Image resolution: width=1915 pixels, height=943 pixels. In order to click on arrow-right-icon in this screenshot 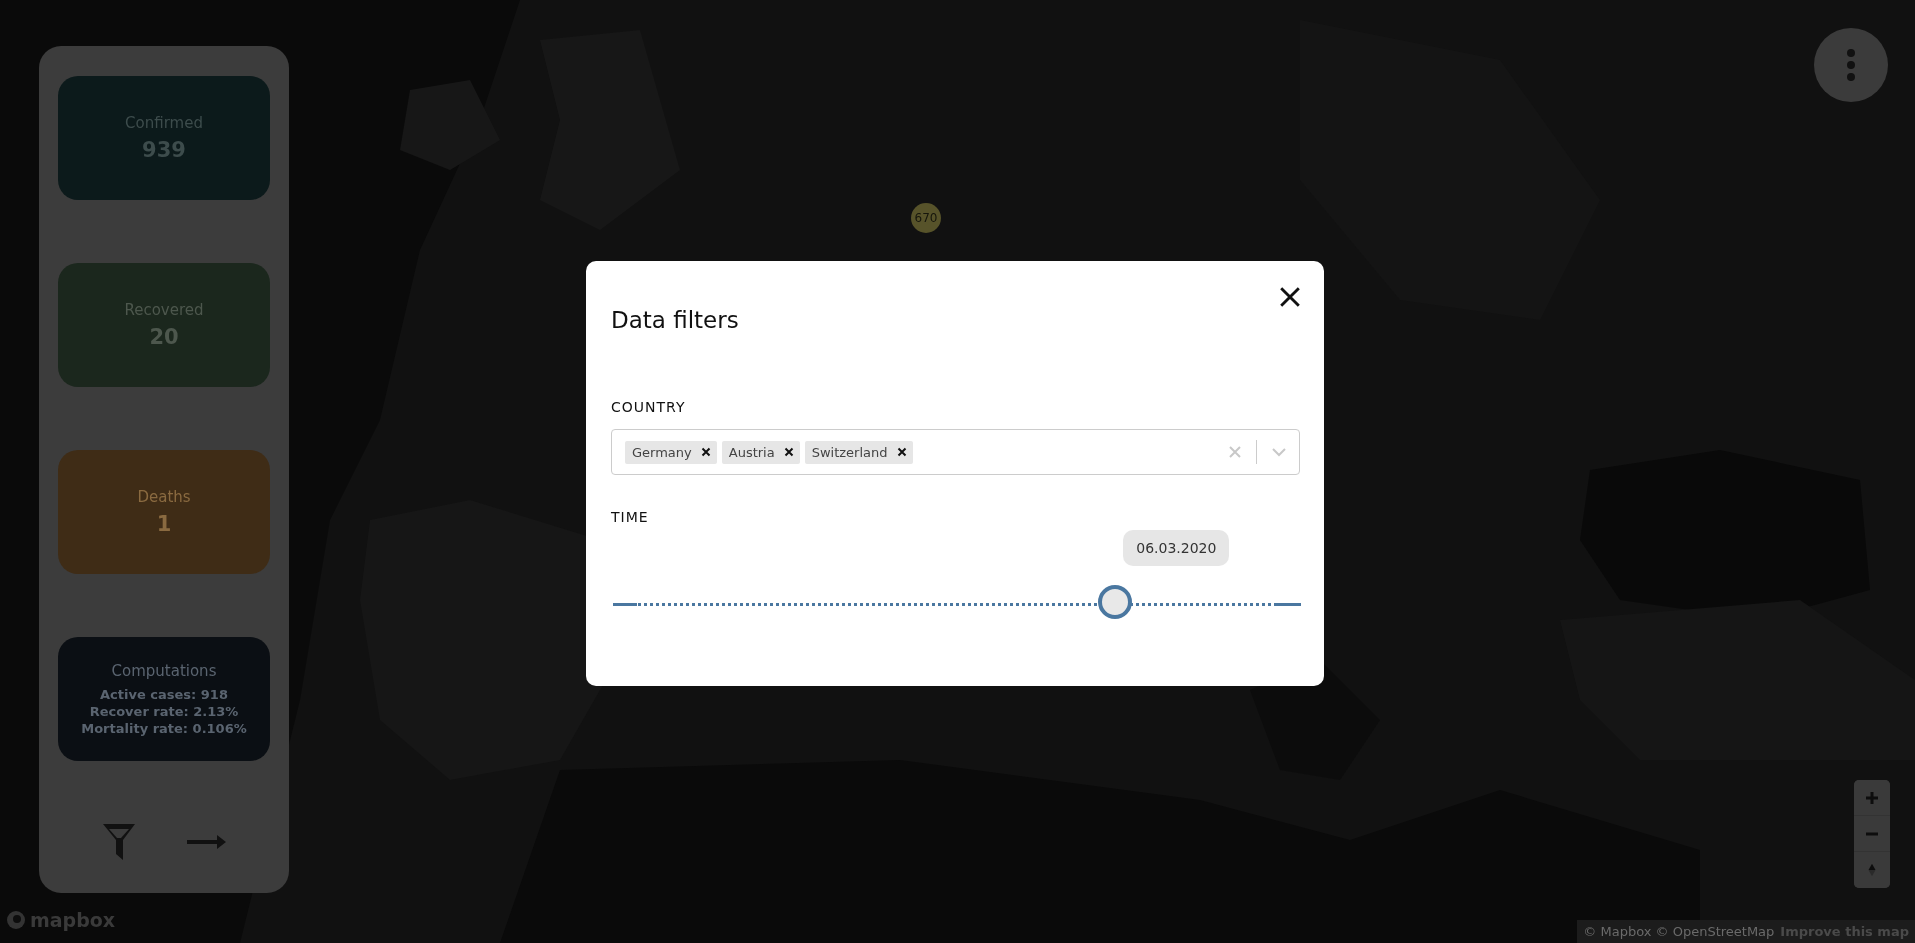, I will do `click(206, 842)`.